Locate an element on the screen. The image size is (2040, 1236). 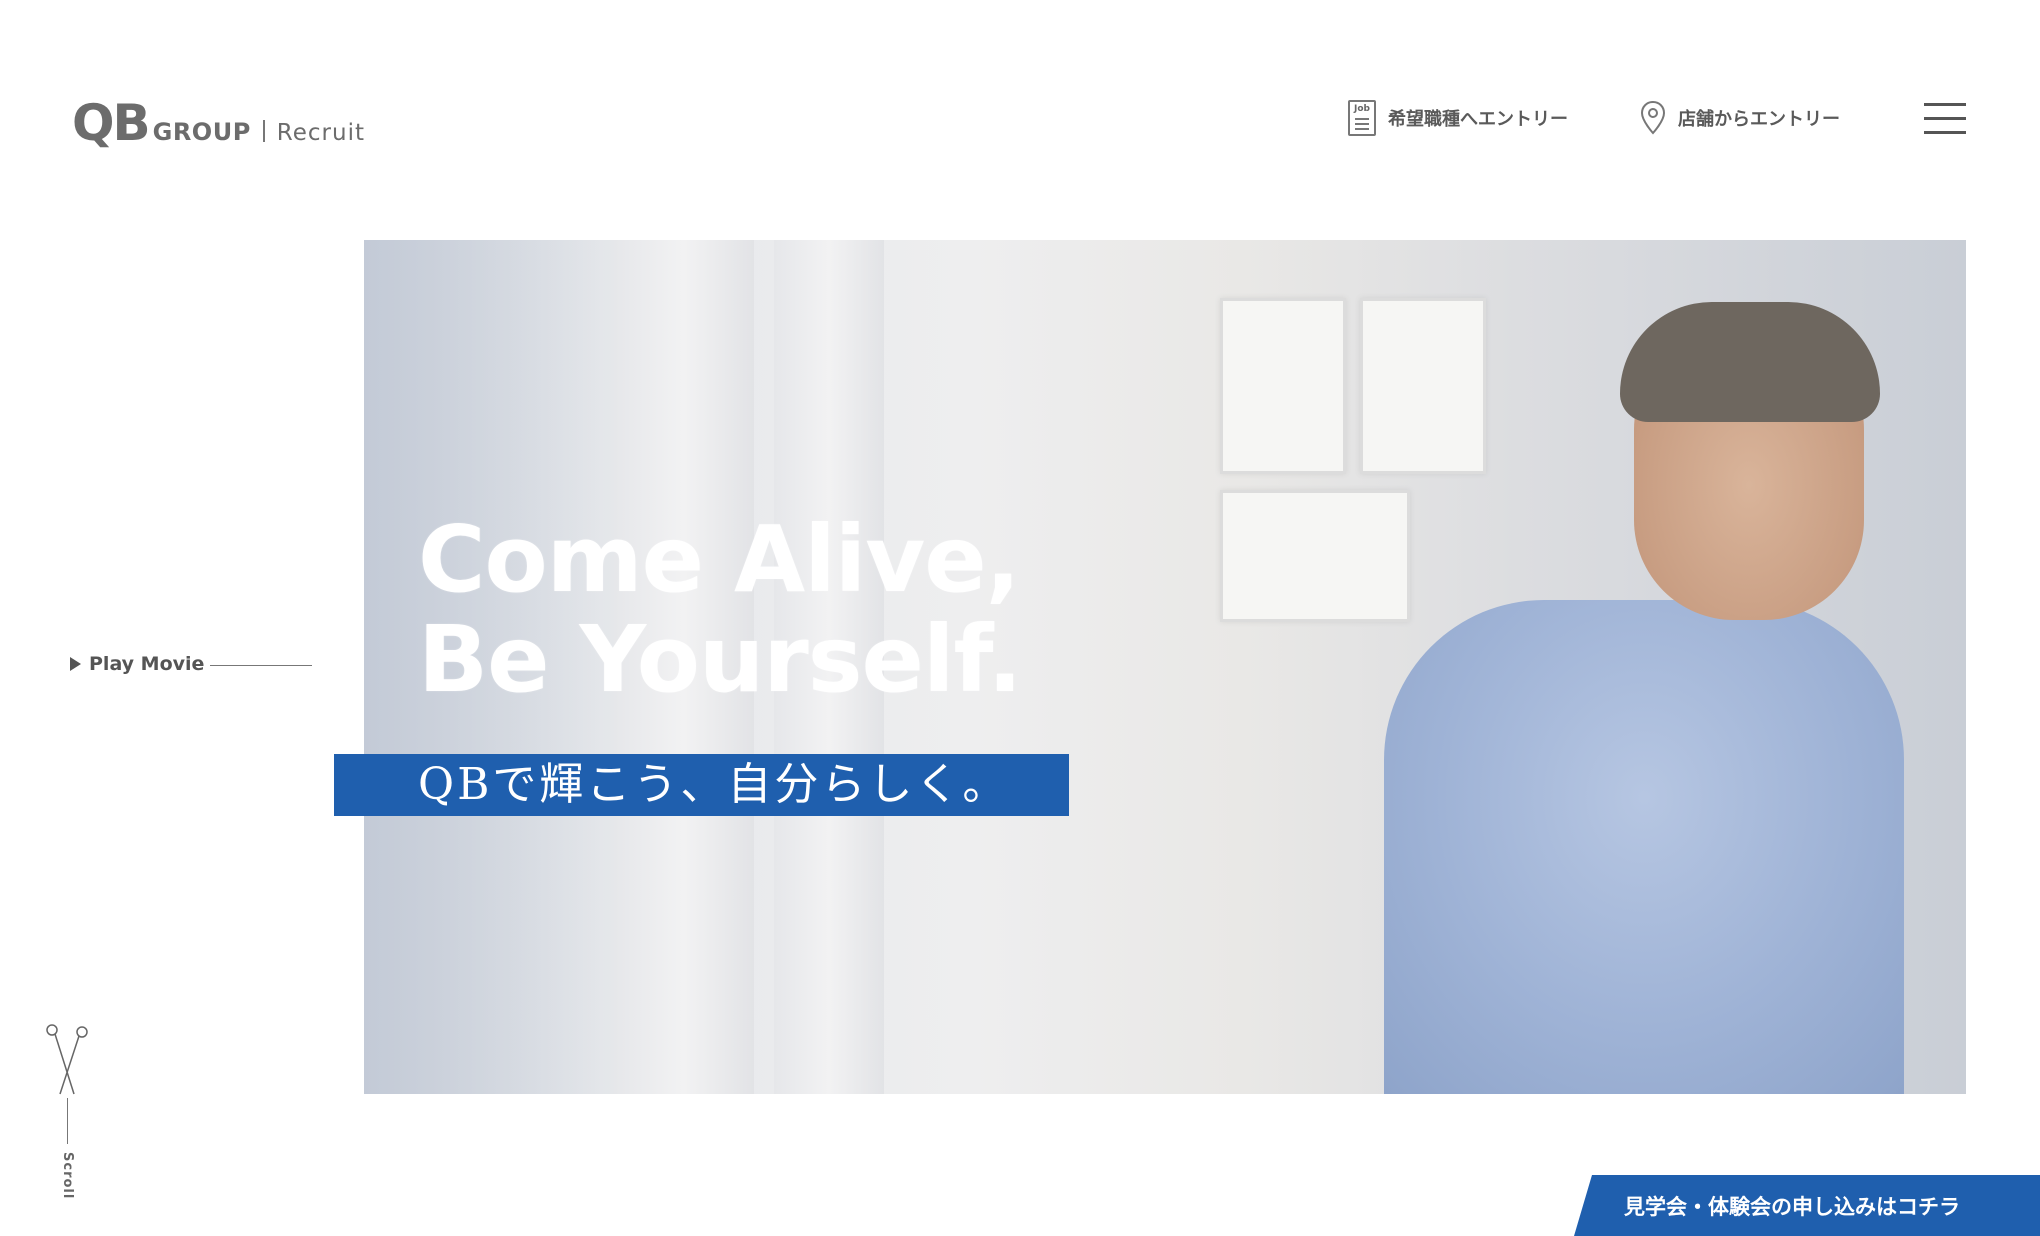
hamburger-menu-button is located at coordinates (1945, 119).